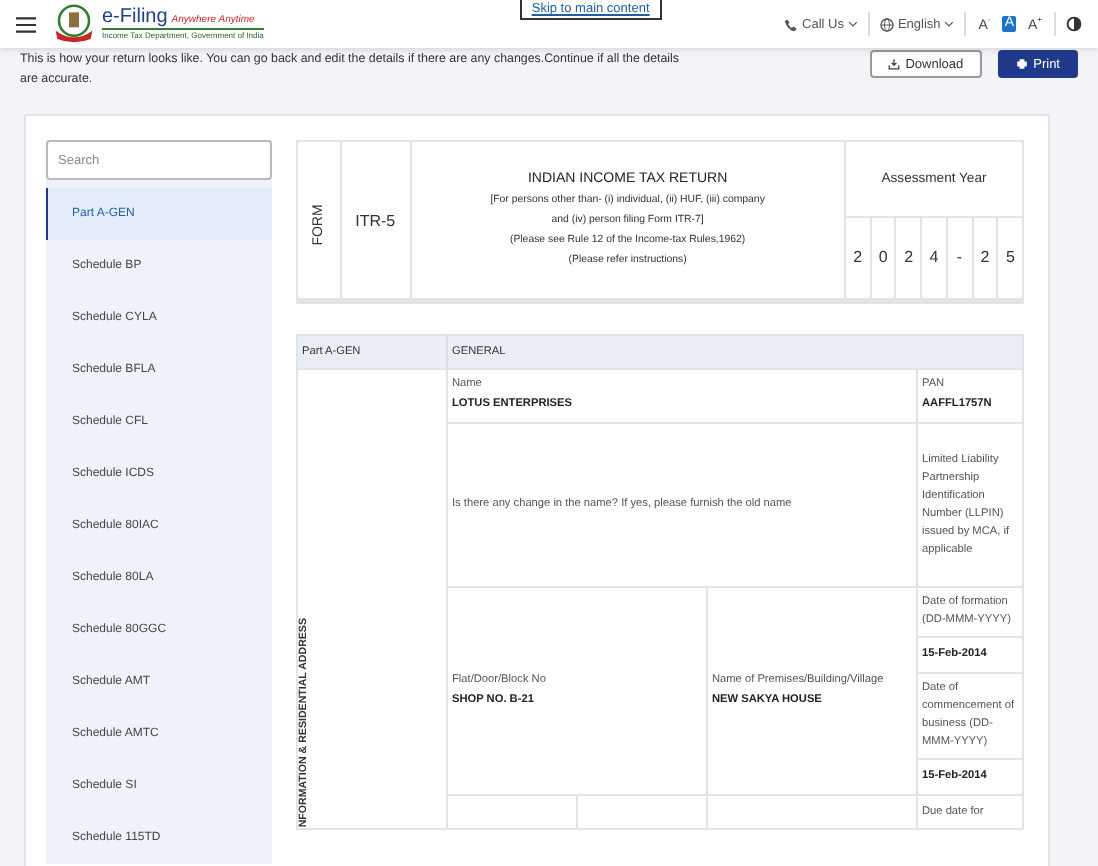 The width and height of the screenshot is (1098, 866). Describe the element at coordinates (135, 18) in the screenshot. I see `logo-title: e-Filing` at that location.